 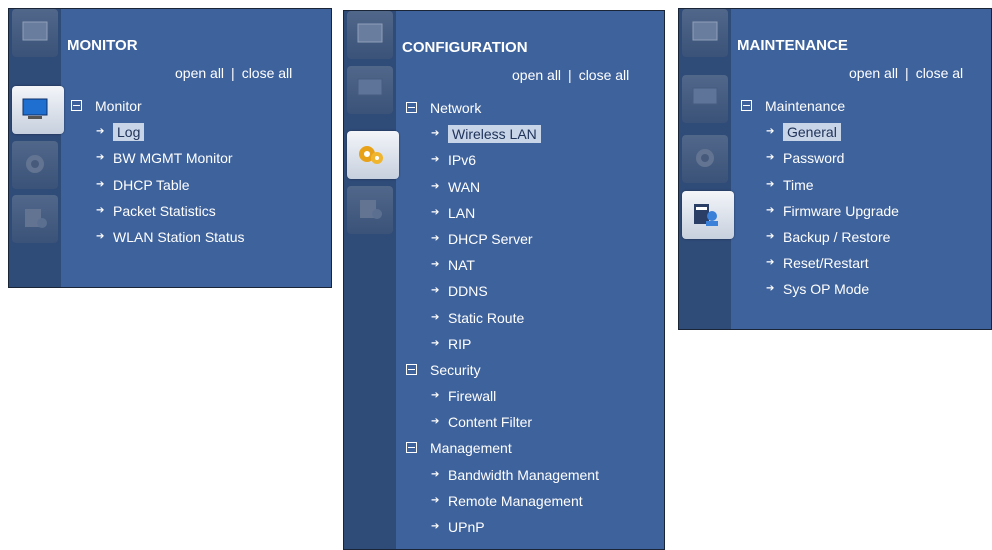 What do you see at coordinates (530, 475) in the screenshot?
I see `menu-item-bandwidth-management: ➔ Bandwidth Management` at bounding box center [530, 475].